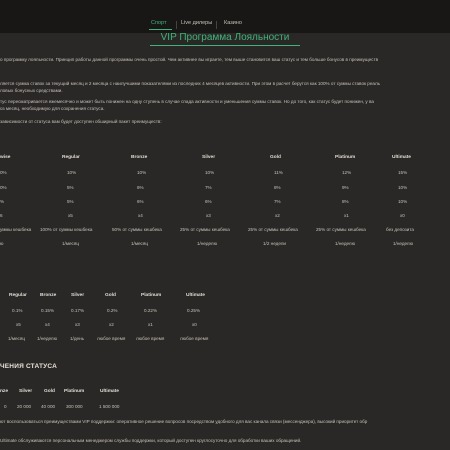 This screenshot has width=450, height=450. What do you see at coordinates (24, 406) in the screenshot?
I see `table-cell: 20 000` at bounding box center [24, 406].